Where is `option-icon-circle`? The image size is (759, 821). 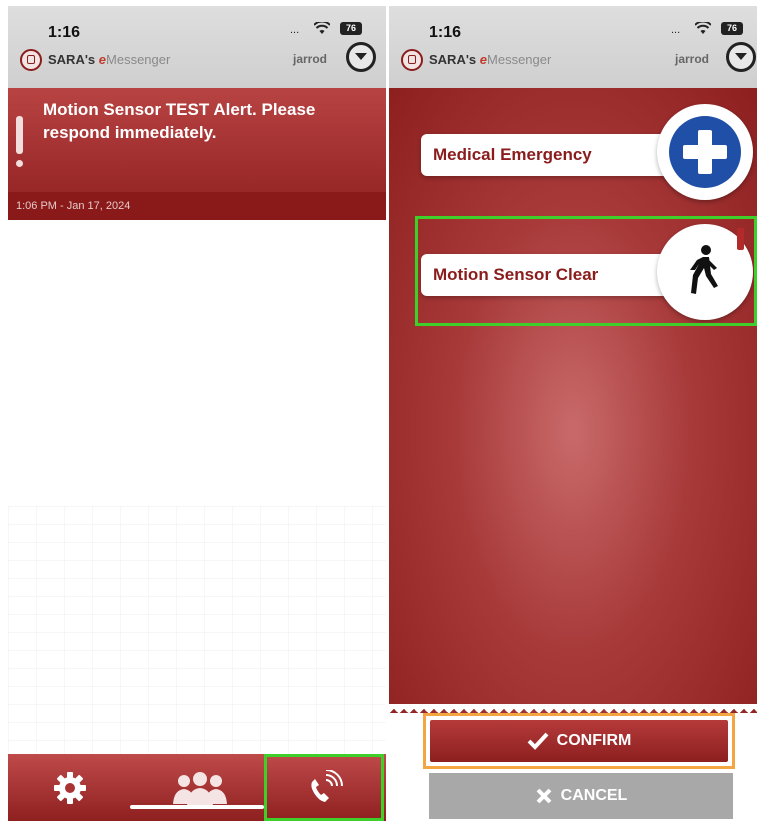 option-icon-circle is located at coordinates (705, 152).